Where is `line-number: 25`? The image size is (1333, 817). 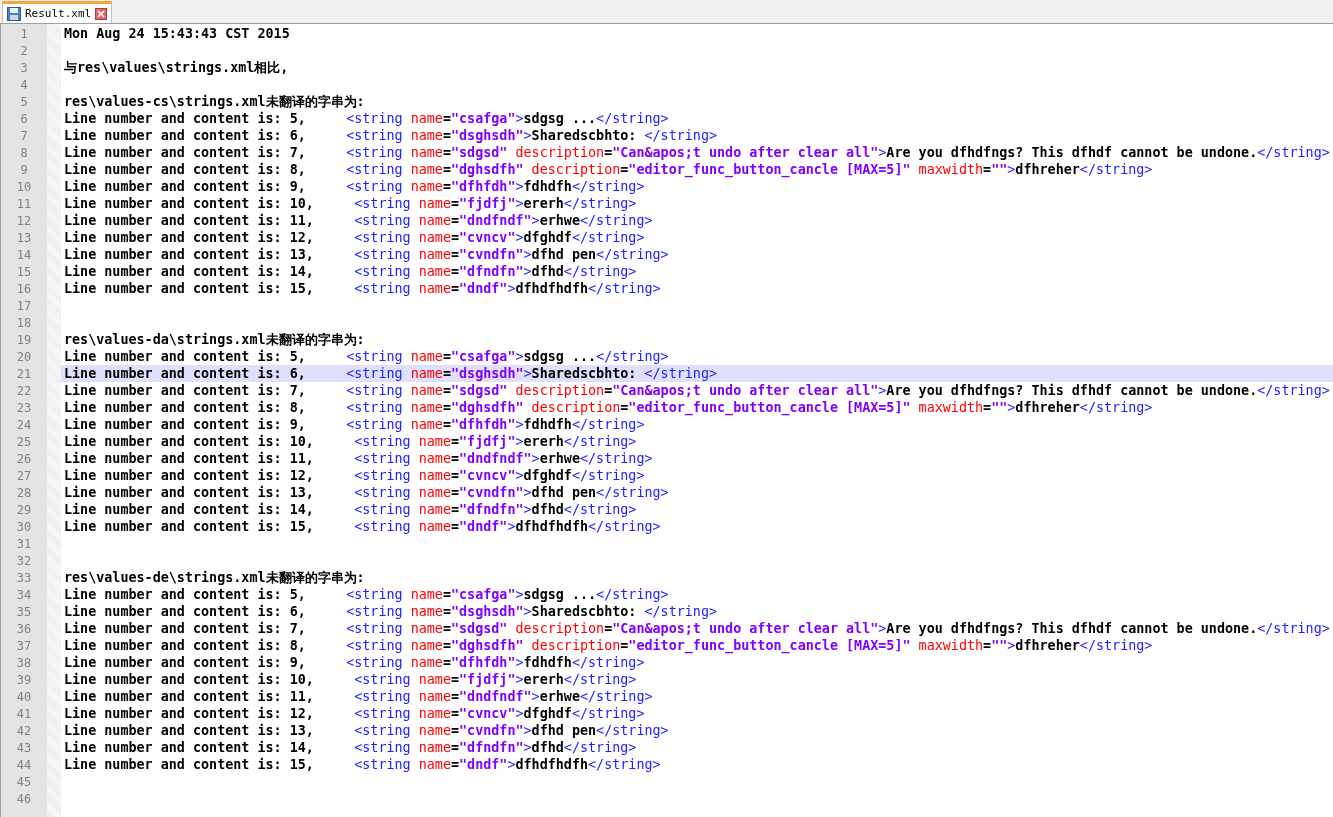 line-number: 25 is located at coordinates (24, 441).